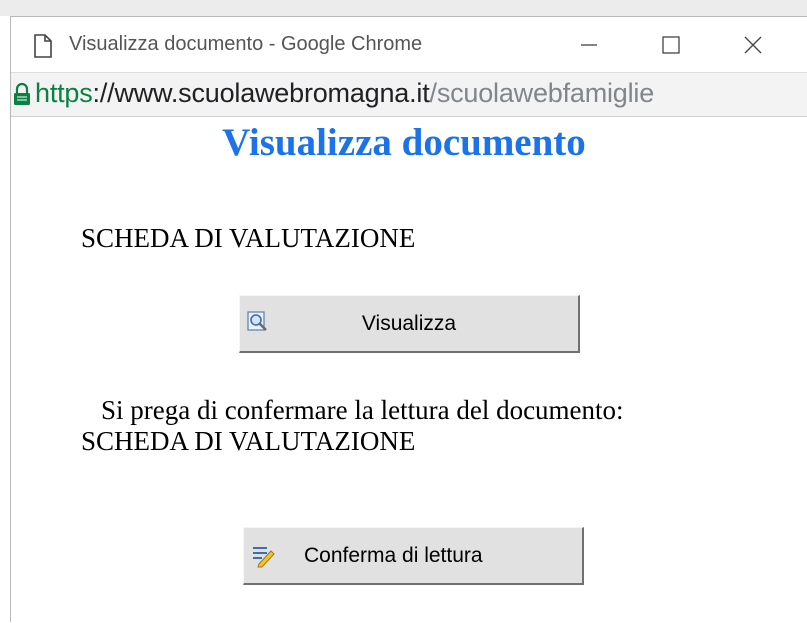 The width and height of the screenshot is (807, 623). I want to click on confirm-reading-button: Conferma di lettura, so click(413, 556).